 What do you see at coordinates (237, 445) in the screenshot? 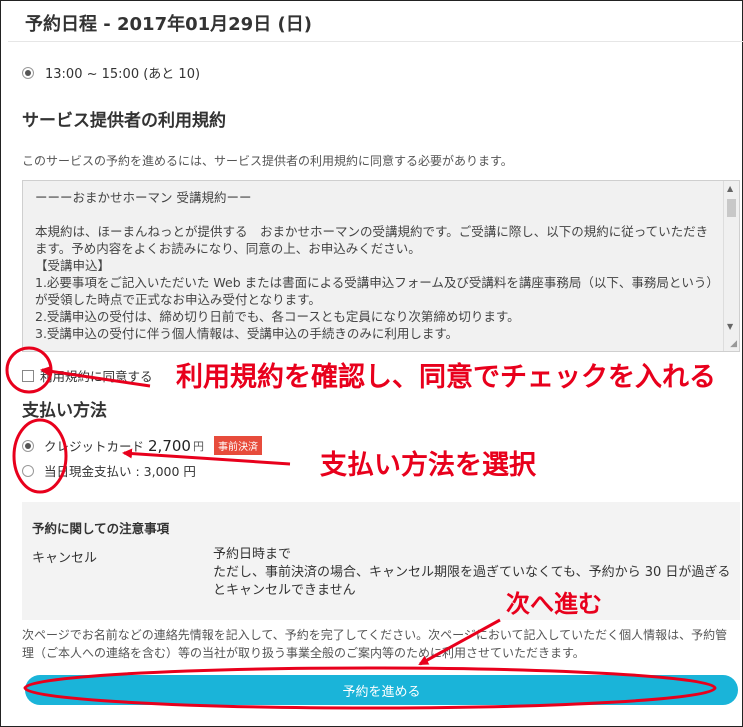
I see `prepayment-badge: 事前決済` at bounding box center [237, 445].